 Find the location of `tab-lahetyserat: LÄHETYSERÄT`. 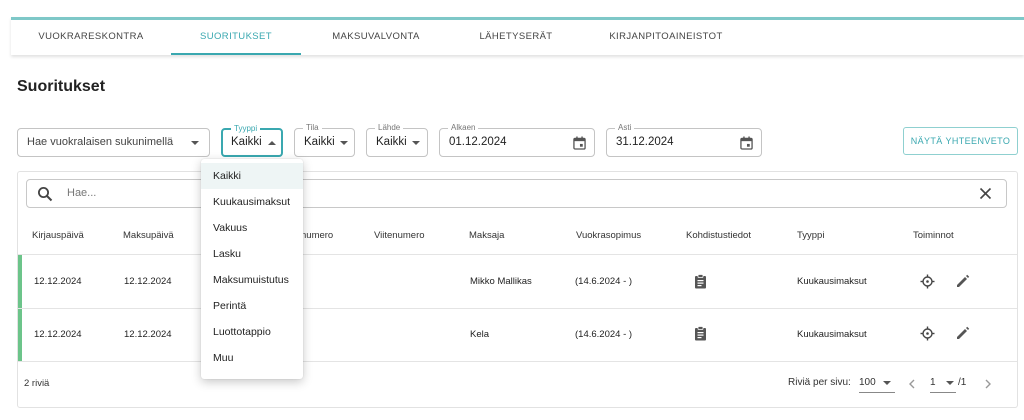

tab-lahetyserat: LÄHETYSERÄT is located at coordinates (516, 37).